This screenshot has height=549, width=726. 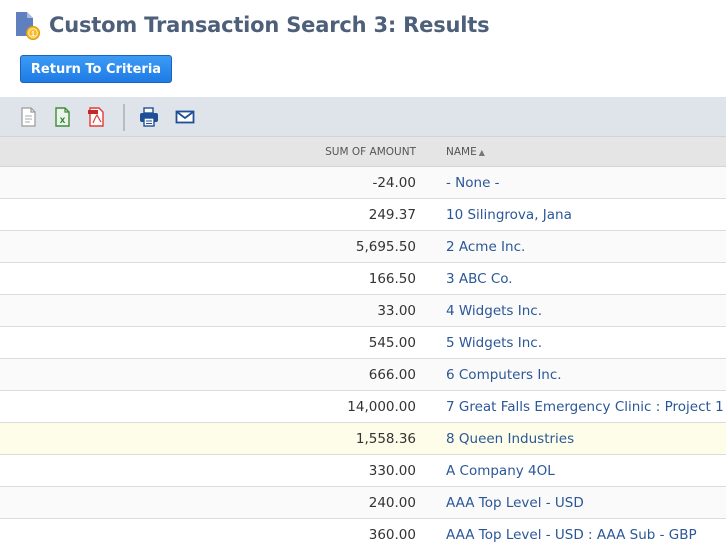 What do you see at coordinates (363, 183) in the screenshot?
I see `table-row: -24.00 - None -` at bounding box center [363, 183].